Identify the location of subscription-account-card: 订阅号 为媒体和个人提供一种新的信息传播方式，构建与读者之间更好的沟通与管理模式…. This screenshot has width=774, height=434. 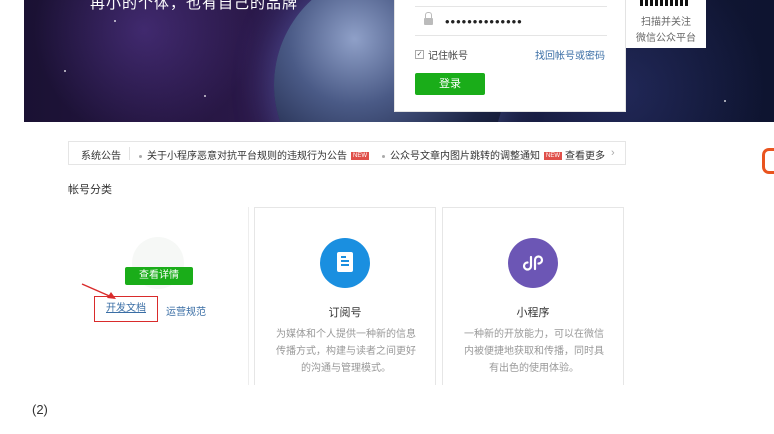
(345, 296).